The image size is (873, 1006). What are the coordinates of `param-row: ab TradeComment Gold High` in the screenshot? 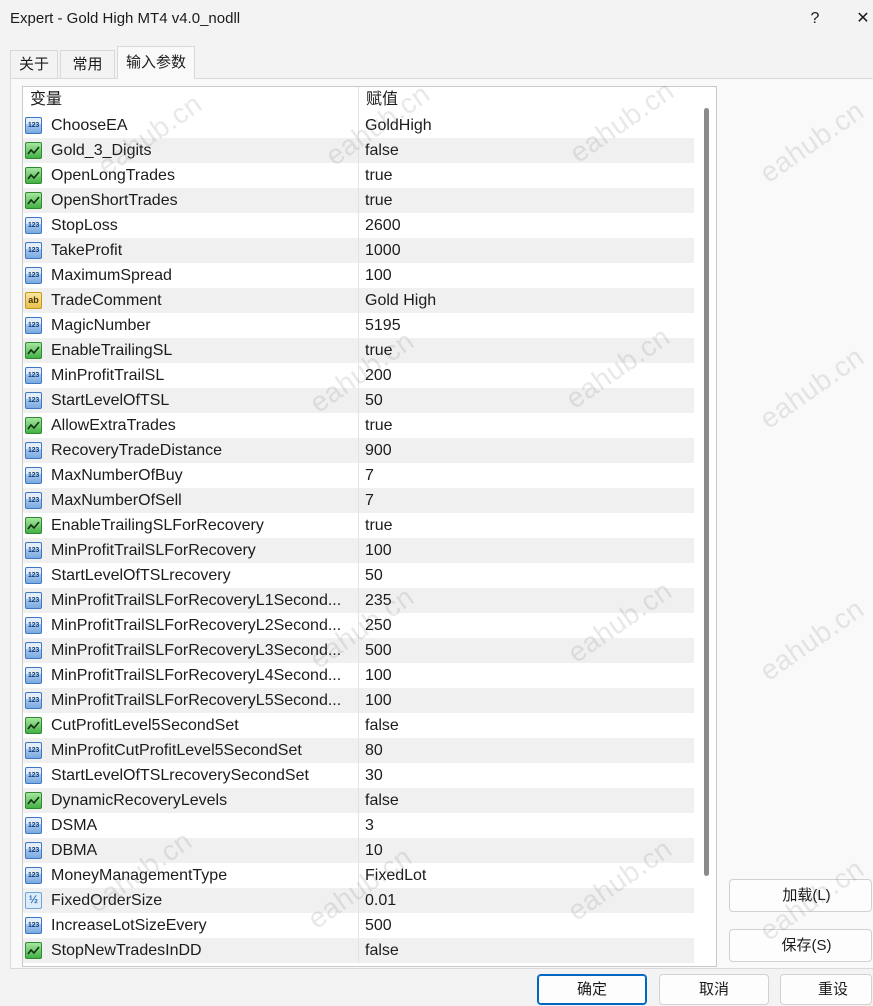 It's located at (358, 300).